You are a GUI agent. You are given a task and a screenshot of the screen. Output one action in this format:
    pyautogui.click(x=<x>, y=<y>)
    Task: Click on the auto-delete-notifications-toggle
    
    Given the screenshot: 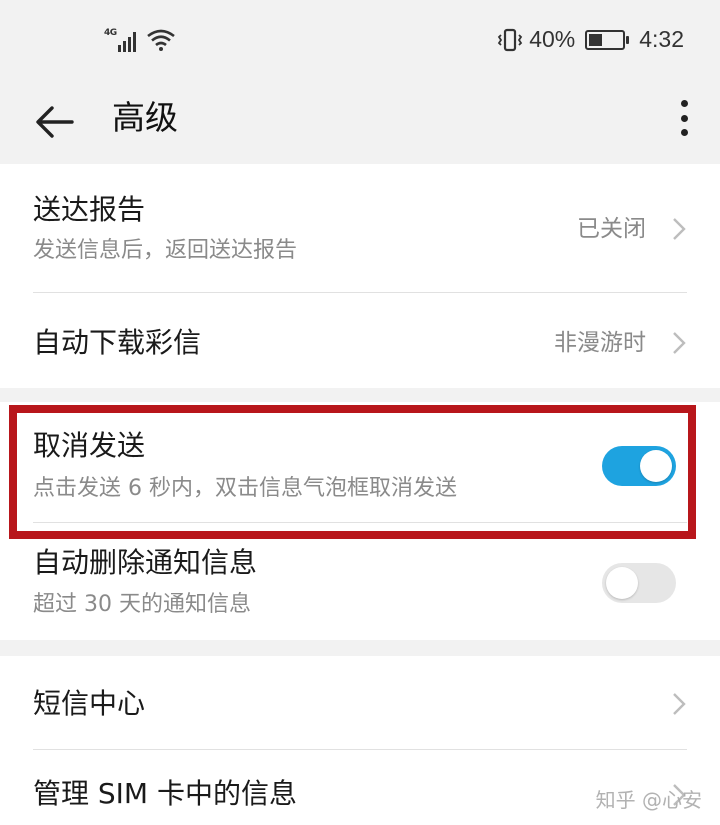 What is the action you would take?
    pyautogui.click(x=639, y=583)
    